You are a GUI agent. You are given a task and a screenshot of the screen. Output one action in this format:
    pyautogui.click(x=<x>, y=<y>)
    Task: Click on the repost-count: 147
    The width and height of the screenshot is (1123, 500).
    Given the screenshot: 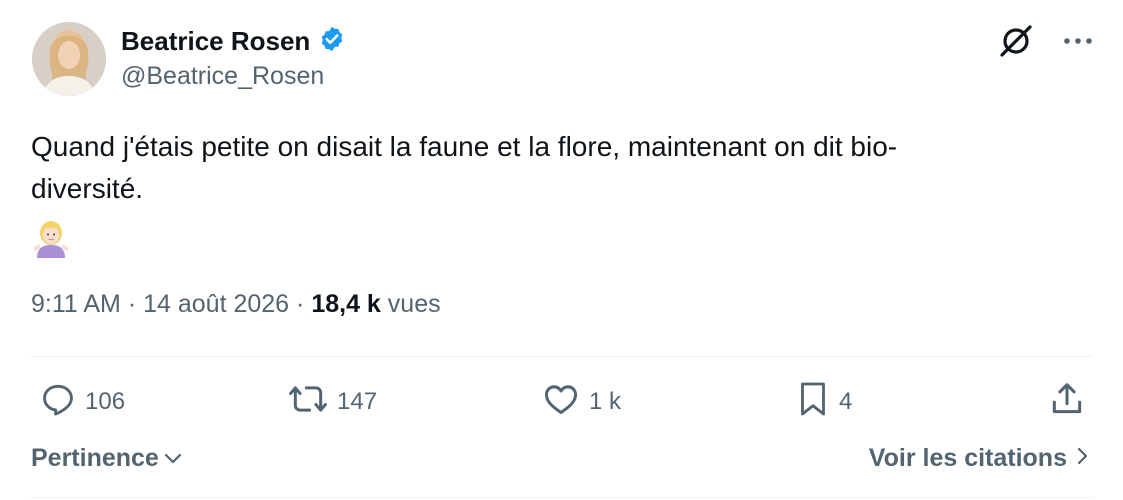 What is the action you would take?
    pyautogui.click(x=357, y=401)
    